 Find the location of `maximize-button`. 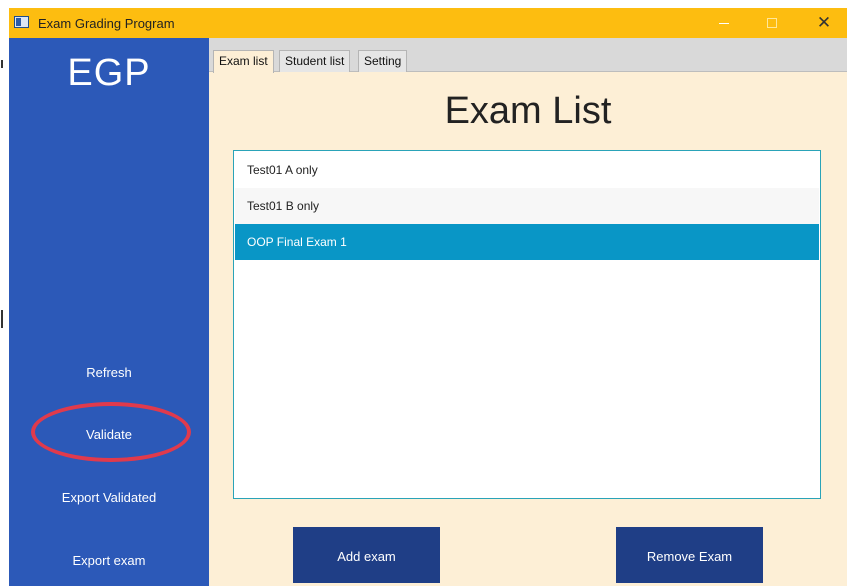

maximize-button is located at coordinates (772, 23).